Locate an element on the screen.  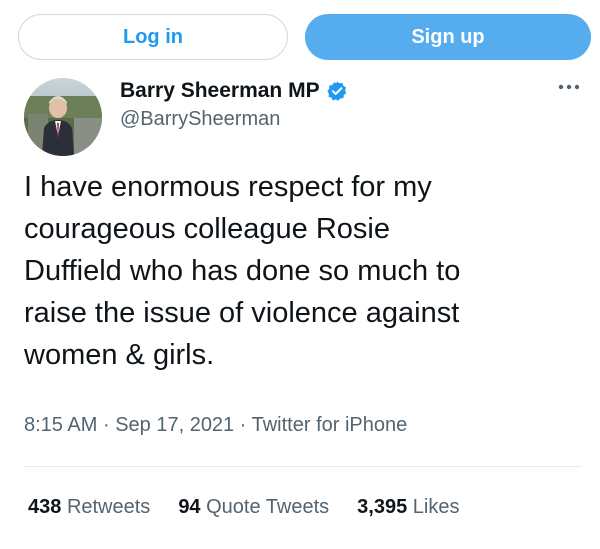
divider is located at coordinates (303, 466).